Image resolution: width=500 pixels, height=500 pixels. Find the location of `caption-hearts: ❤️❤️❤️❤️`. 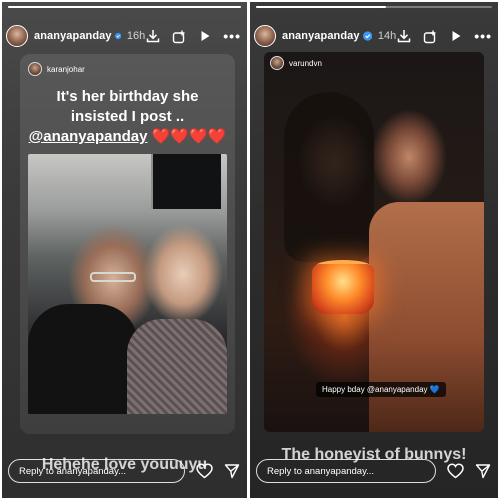

caption-hearts: ❤️❤️❤️❤️ is located at coordinates (189, 136).